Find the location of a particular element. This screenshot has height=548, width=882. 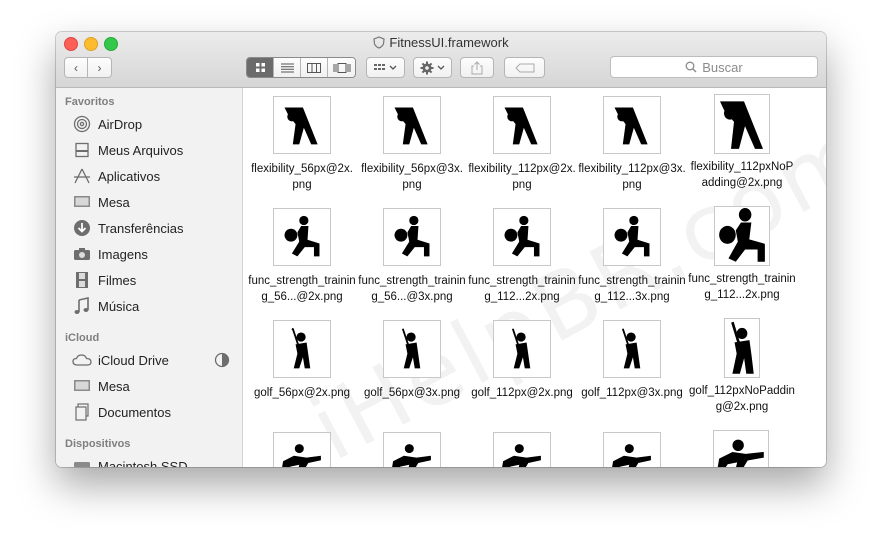

file-item: flexibility_112px@3x.png is located at coordinates (632, 144).